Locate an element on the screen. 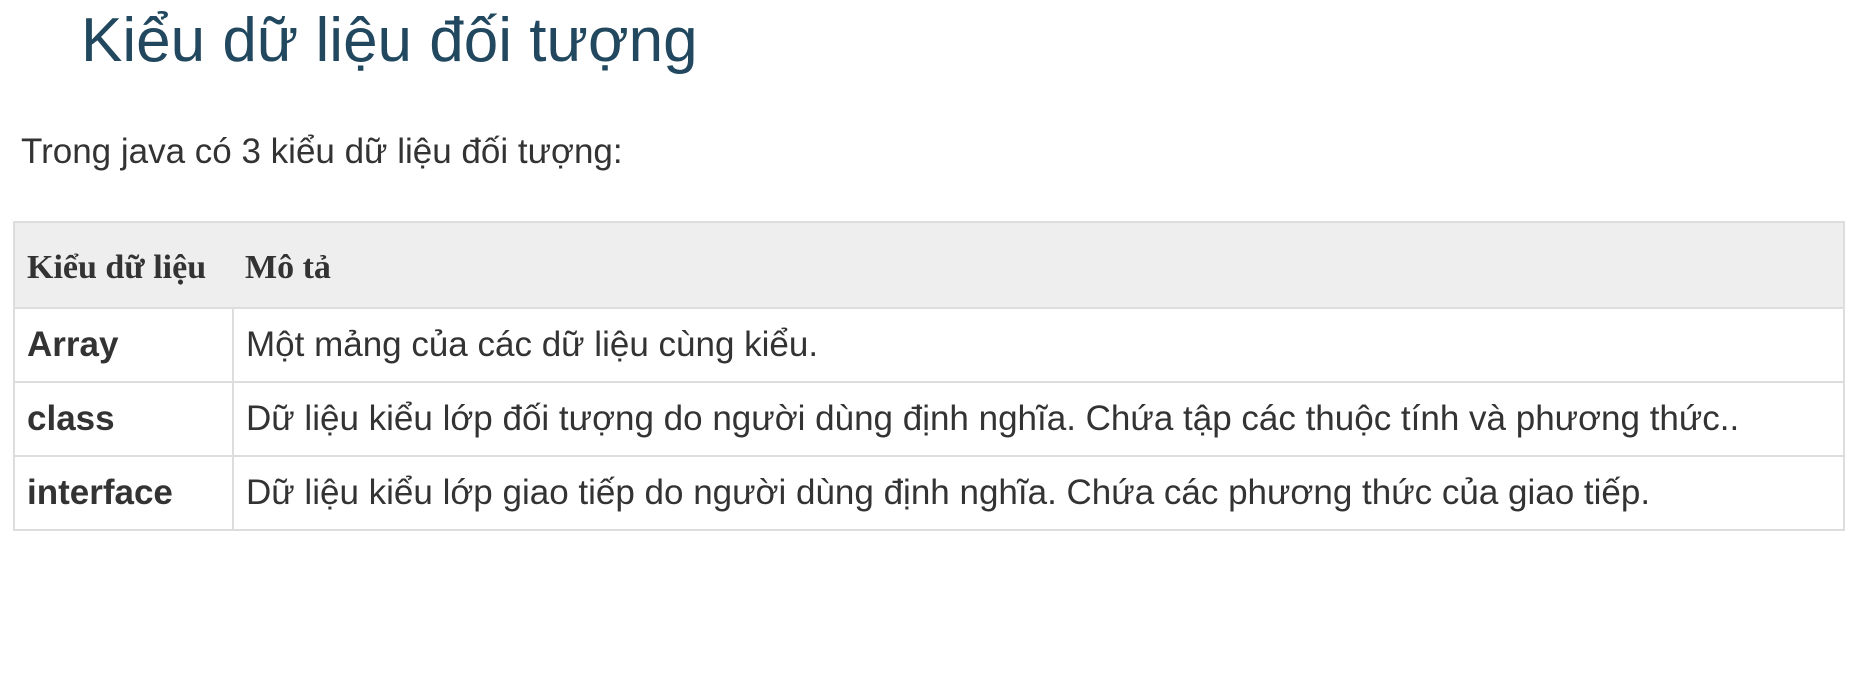 The height and width of the screenshot is (699, 1851). type-cell: class is located at coordinates (123, 419).